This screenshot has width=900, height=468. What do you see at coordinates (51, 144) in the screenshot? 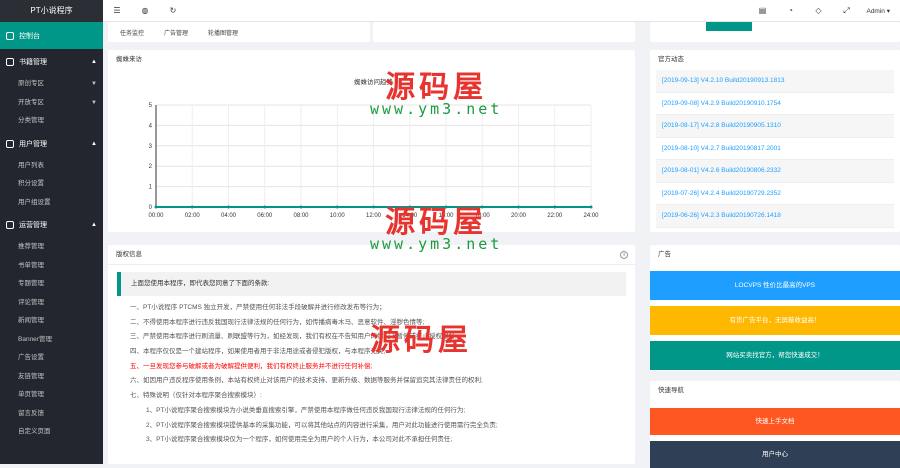
I see `sidebar-section: 用户管理 ▲` at bounding box center [51, 144].